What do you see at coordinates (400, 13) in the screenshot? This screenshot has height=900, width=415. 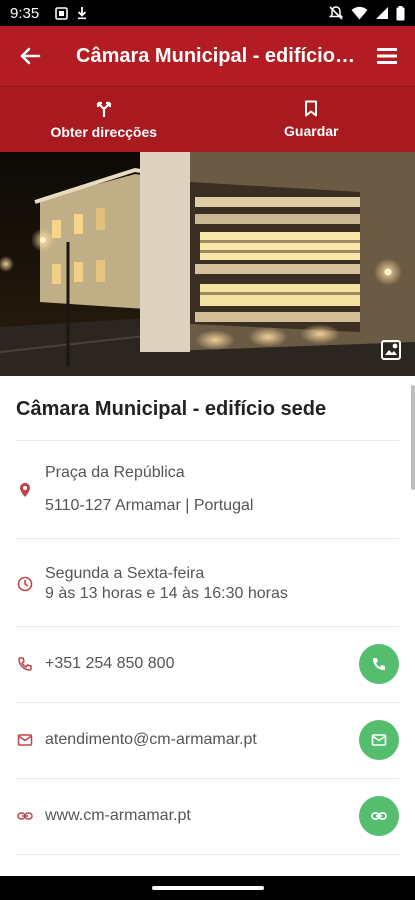 I see `battery-icon` at bounding box center [400, 13].